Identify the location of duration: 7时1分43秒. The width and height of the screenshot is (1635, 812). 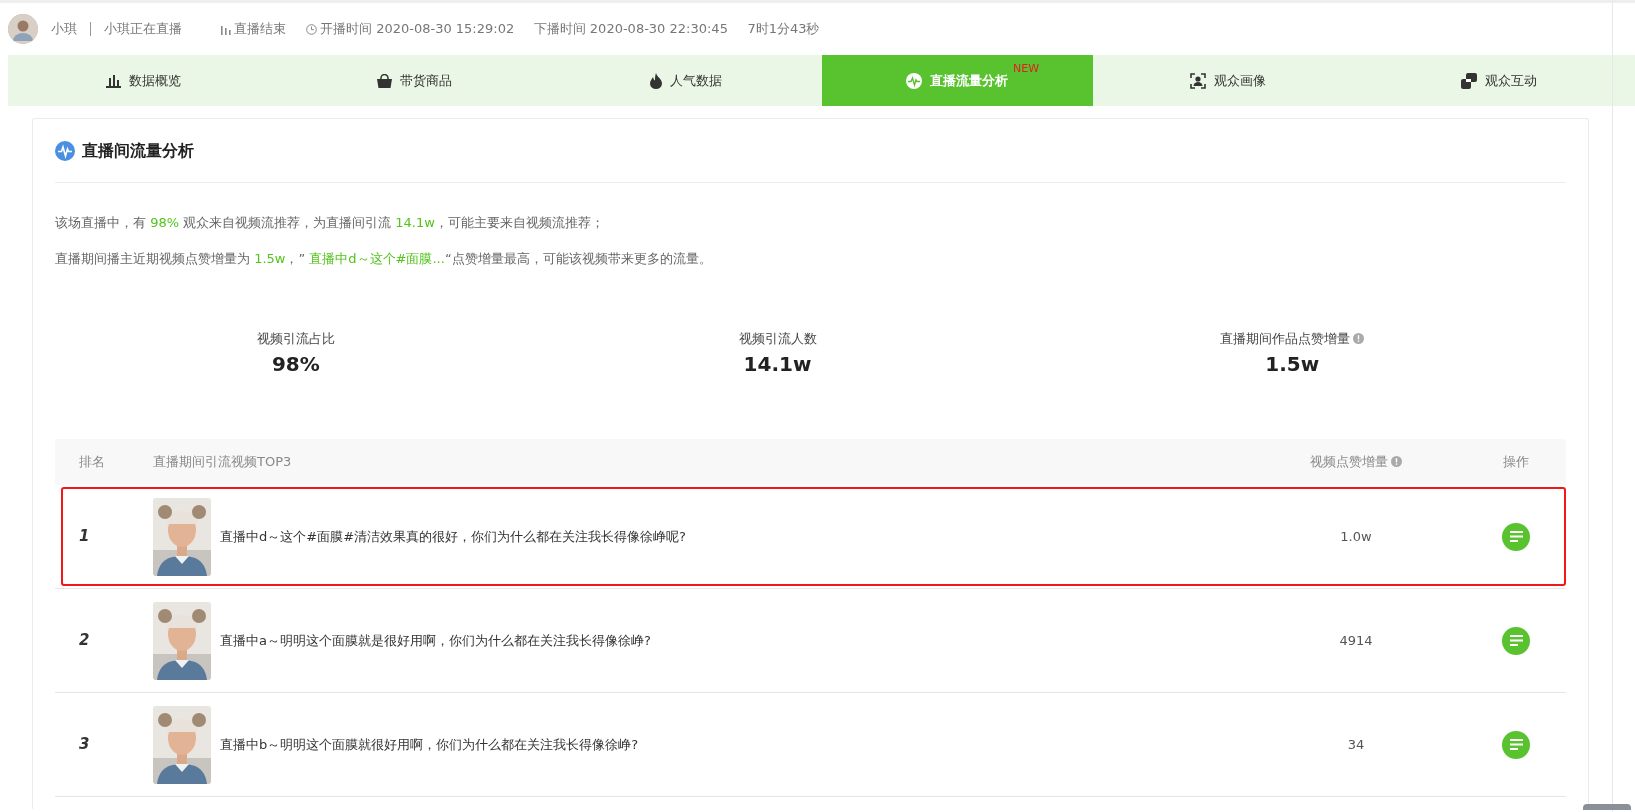
(783, 29).